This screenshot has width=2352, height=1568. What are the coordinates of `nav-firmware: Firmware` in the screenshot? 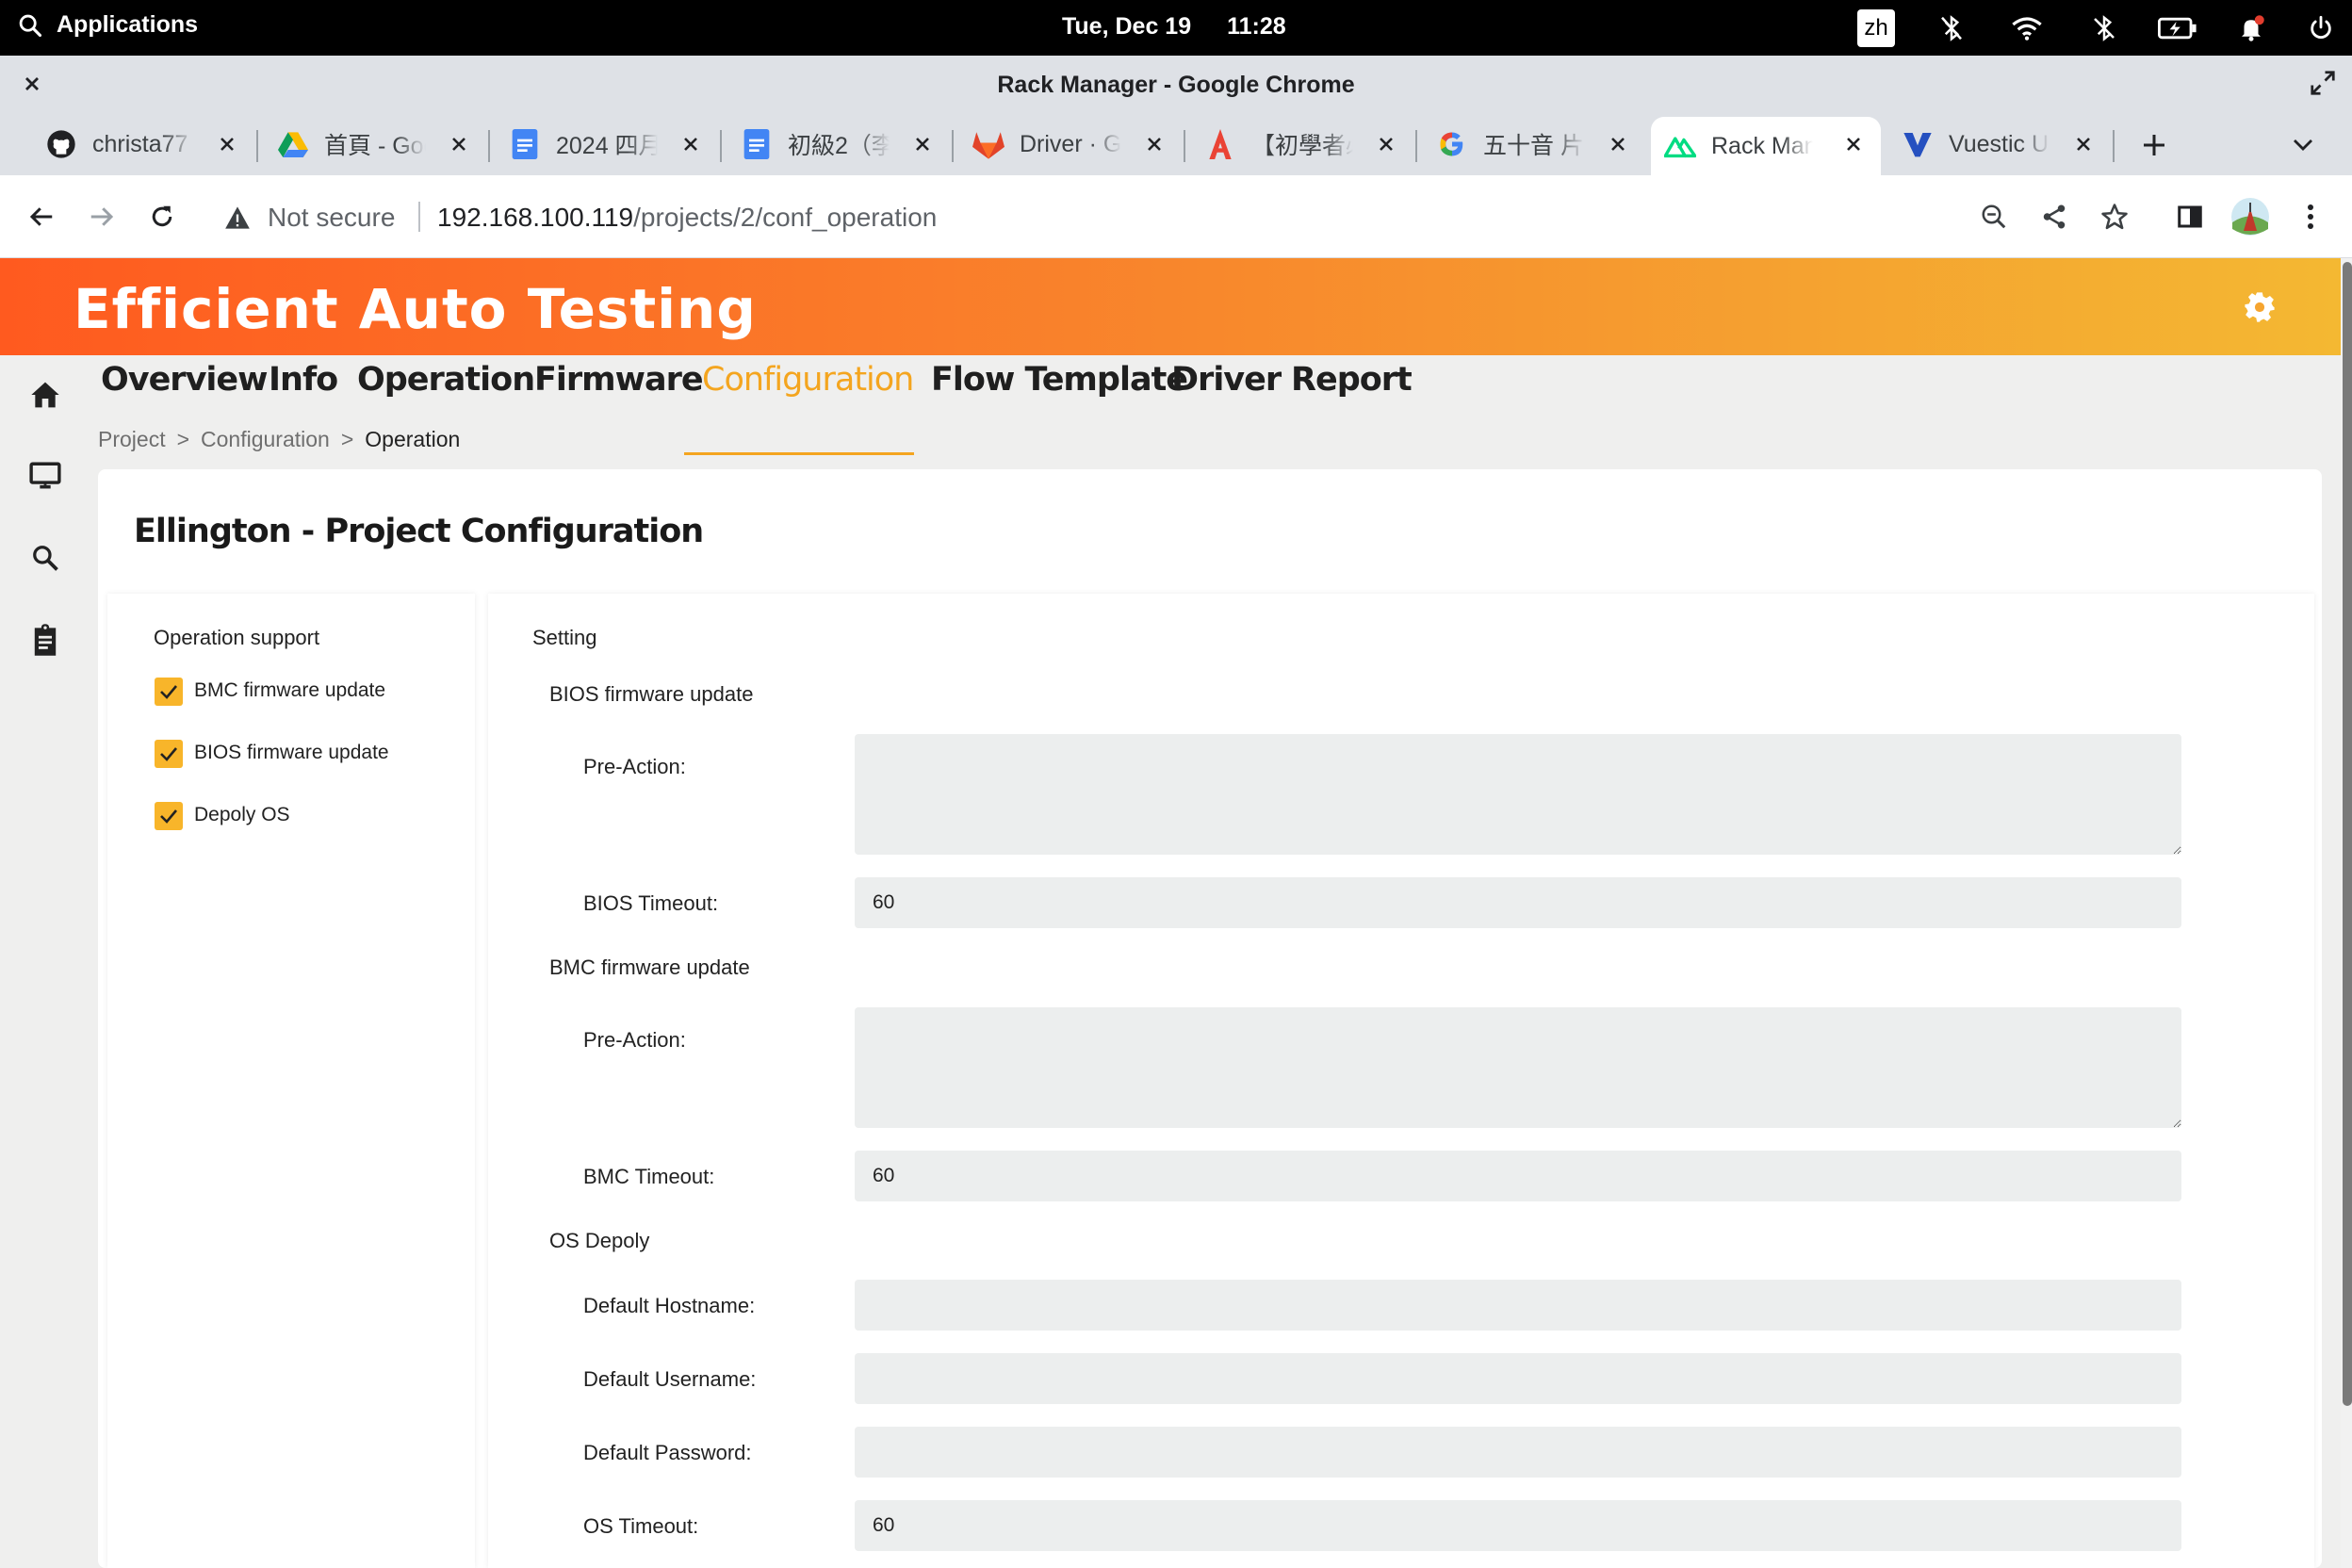 It's located at (619, 380).